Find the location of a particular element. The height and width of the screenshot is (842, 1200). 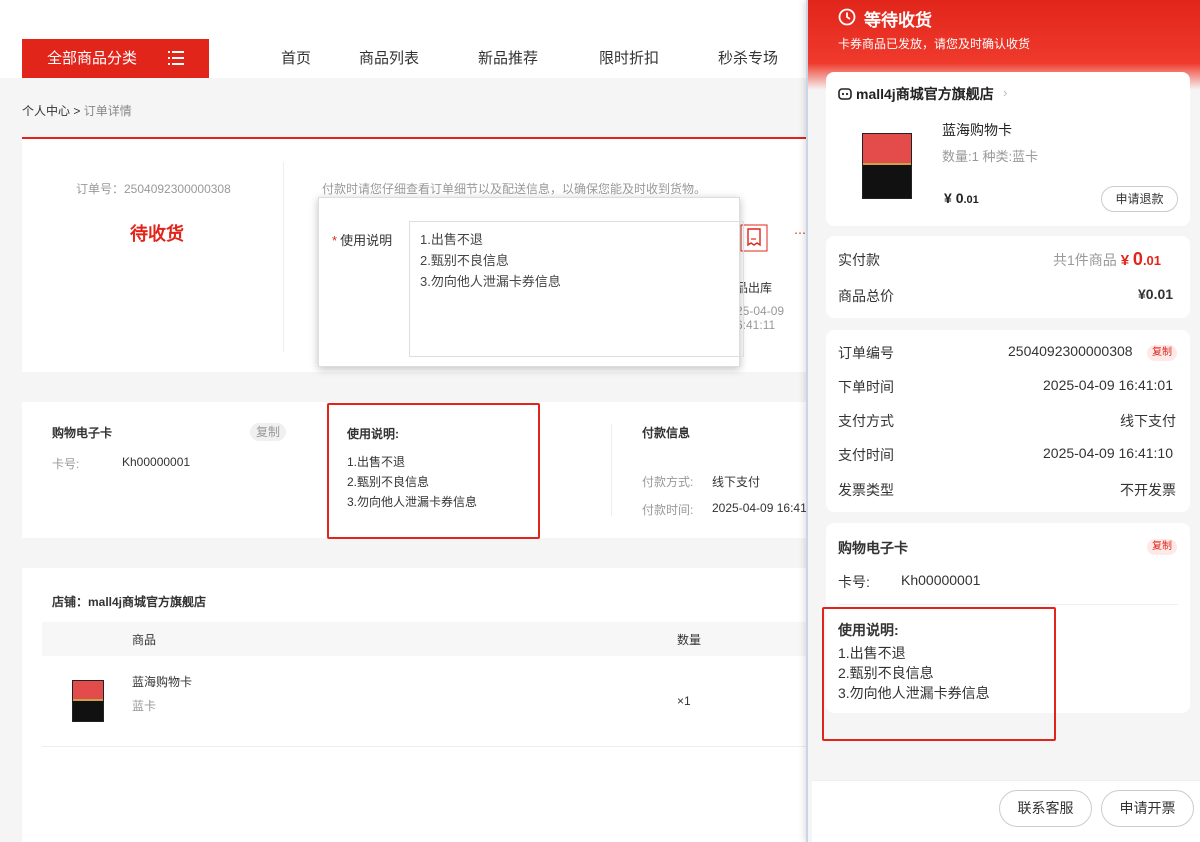

price-symbol: ¥ is located at coordinates (948, 198).